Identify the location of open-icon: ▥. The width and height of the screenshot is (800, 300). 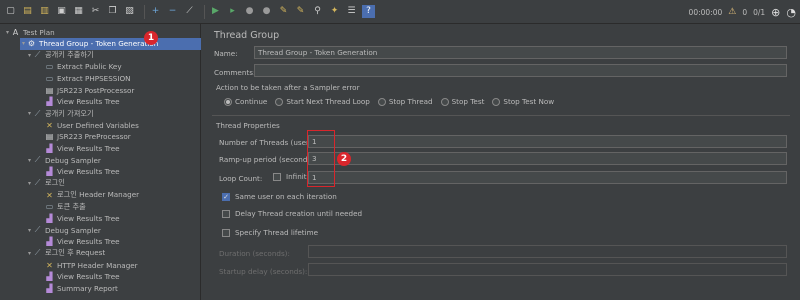
(44, 11).